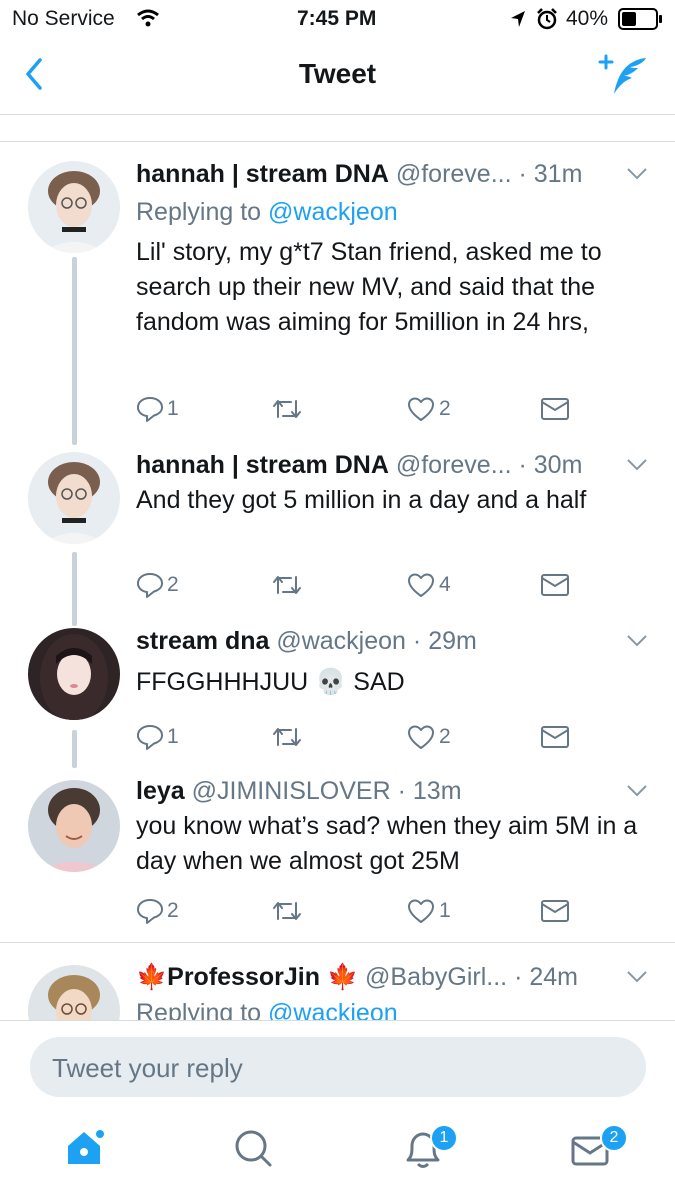 This screenshot has height=1200, width=675. What do you see at coordinates (331, 682) in the screenshot?
I see `skull-emoji: 💀` at bounding box center [331, 682].